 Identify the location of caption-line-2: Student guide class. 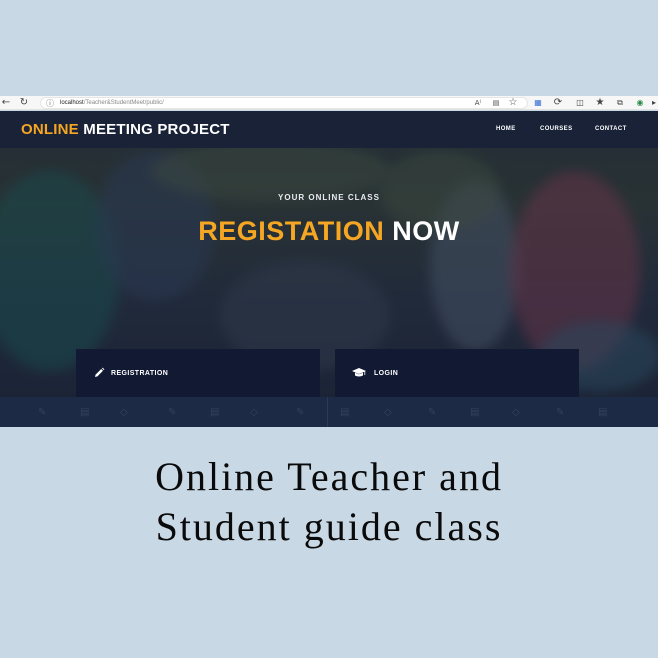
(329, 526).